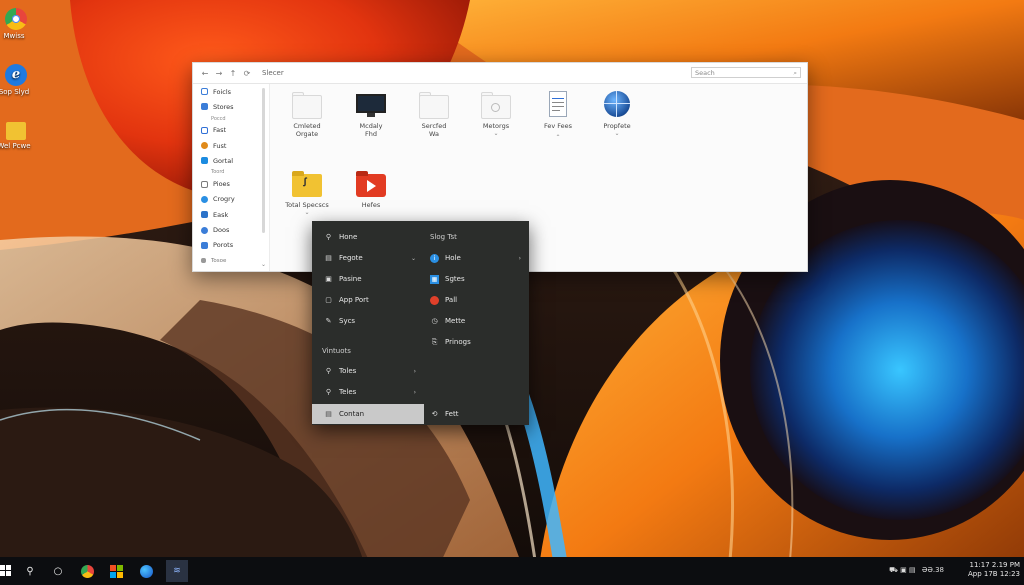  Describe the element at coordinates (455, 279) in the screenshot. I see `menu-item-label: Sgtes` at that location.